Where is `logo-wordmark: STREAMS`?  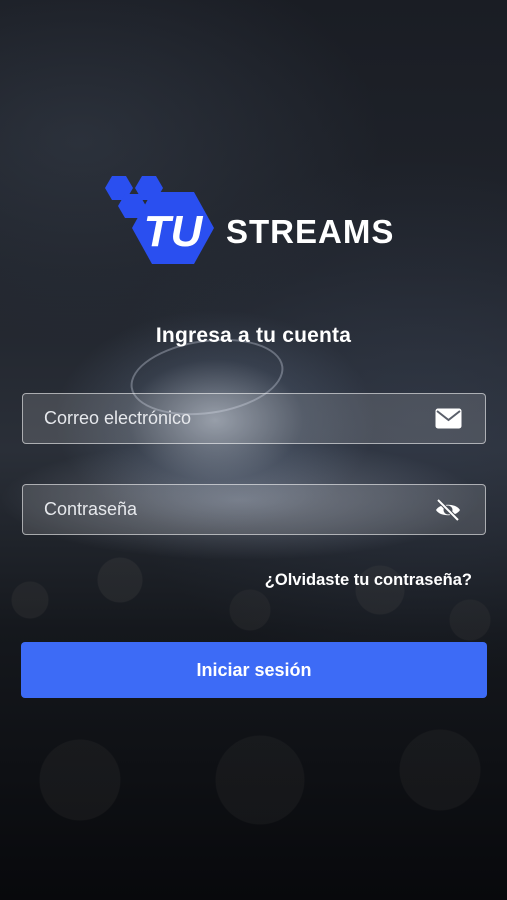
logo-wordmark: STREAMS is located at coordinates (310, 231).